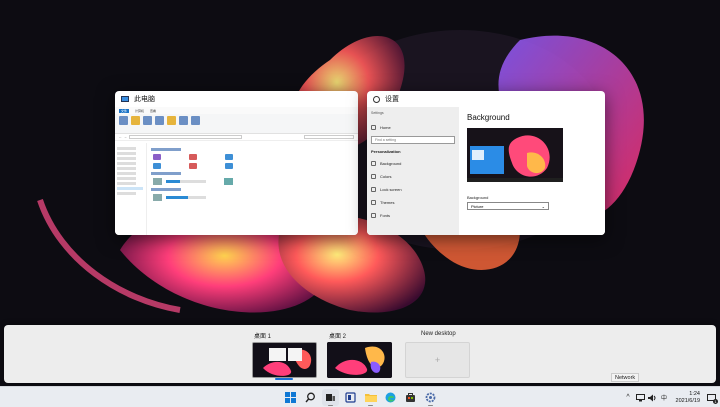 The height and width of the screenshot is (407, 720). Describe the element at coordinates (413, 202) in the screenshot. I see `nav-themes: Themes` at that location.